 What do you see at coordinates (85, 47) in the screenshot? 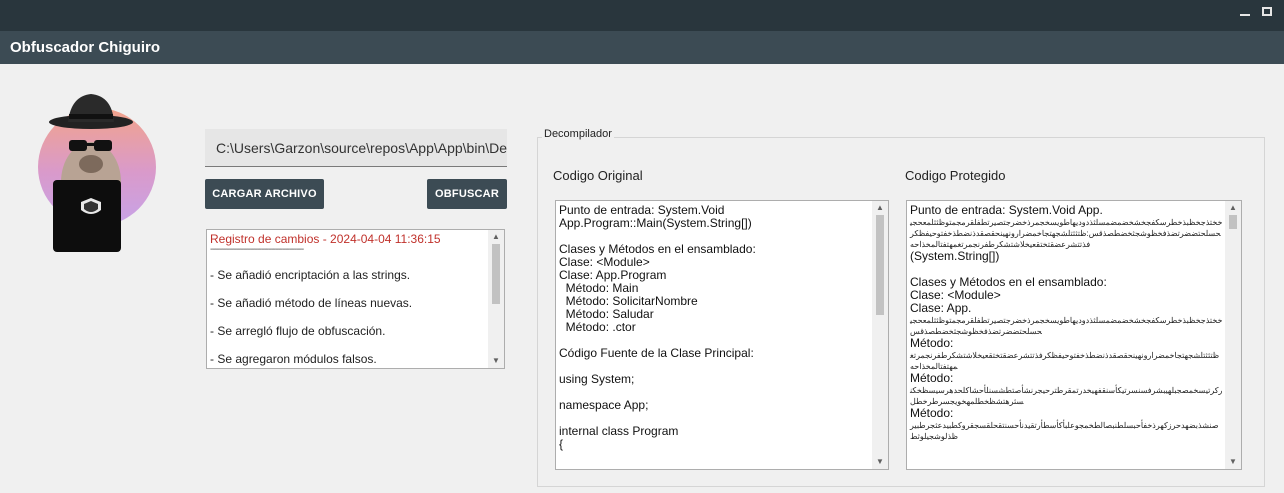
I see `app-title: Obfuscador Chiguiro` at bounding box center [85, 47].